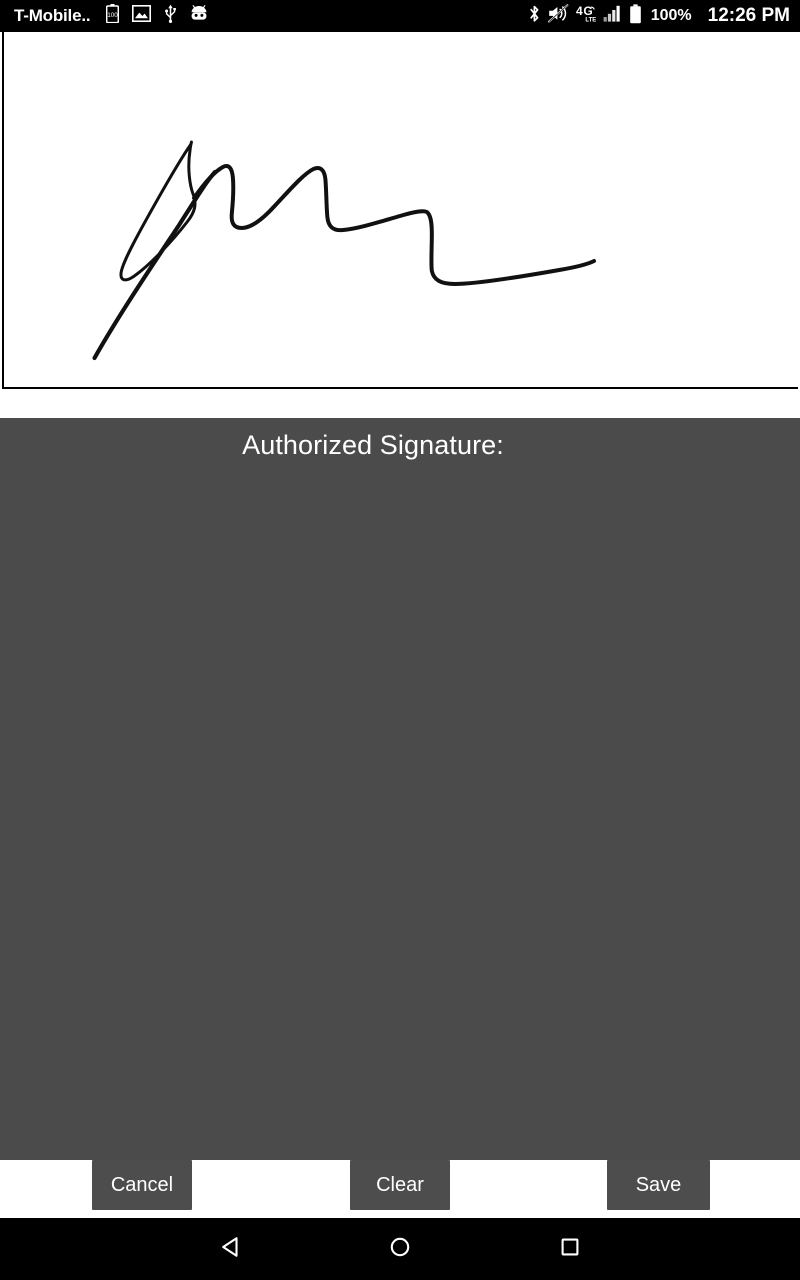 The height and width of the screenshot is (1280, 800). What do you see at coordinates (142, 16) in the screenshot?
I see `photo-icon` at bounding box center [142, 16].